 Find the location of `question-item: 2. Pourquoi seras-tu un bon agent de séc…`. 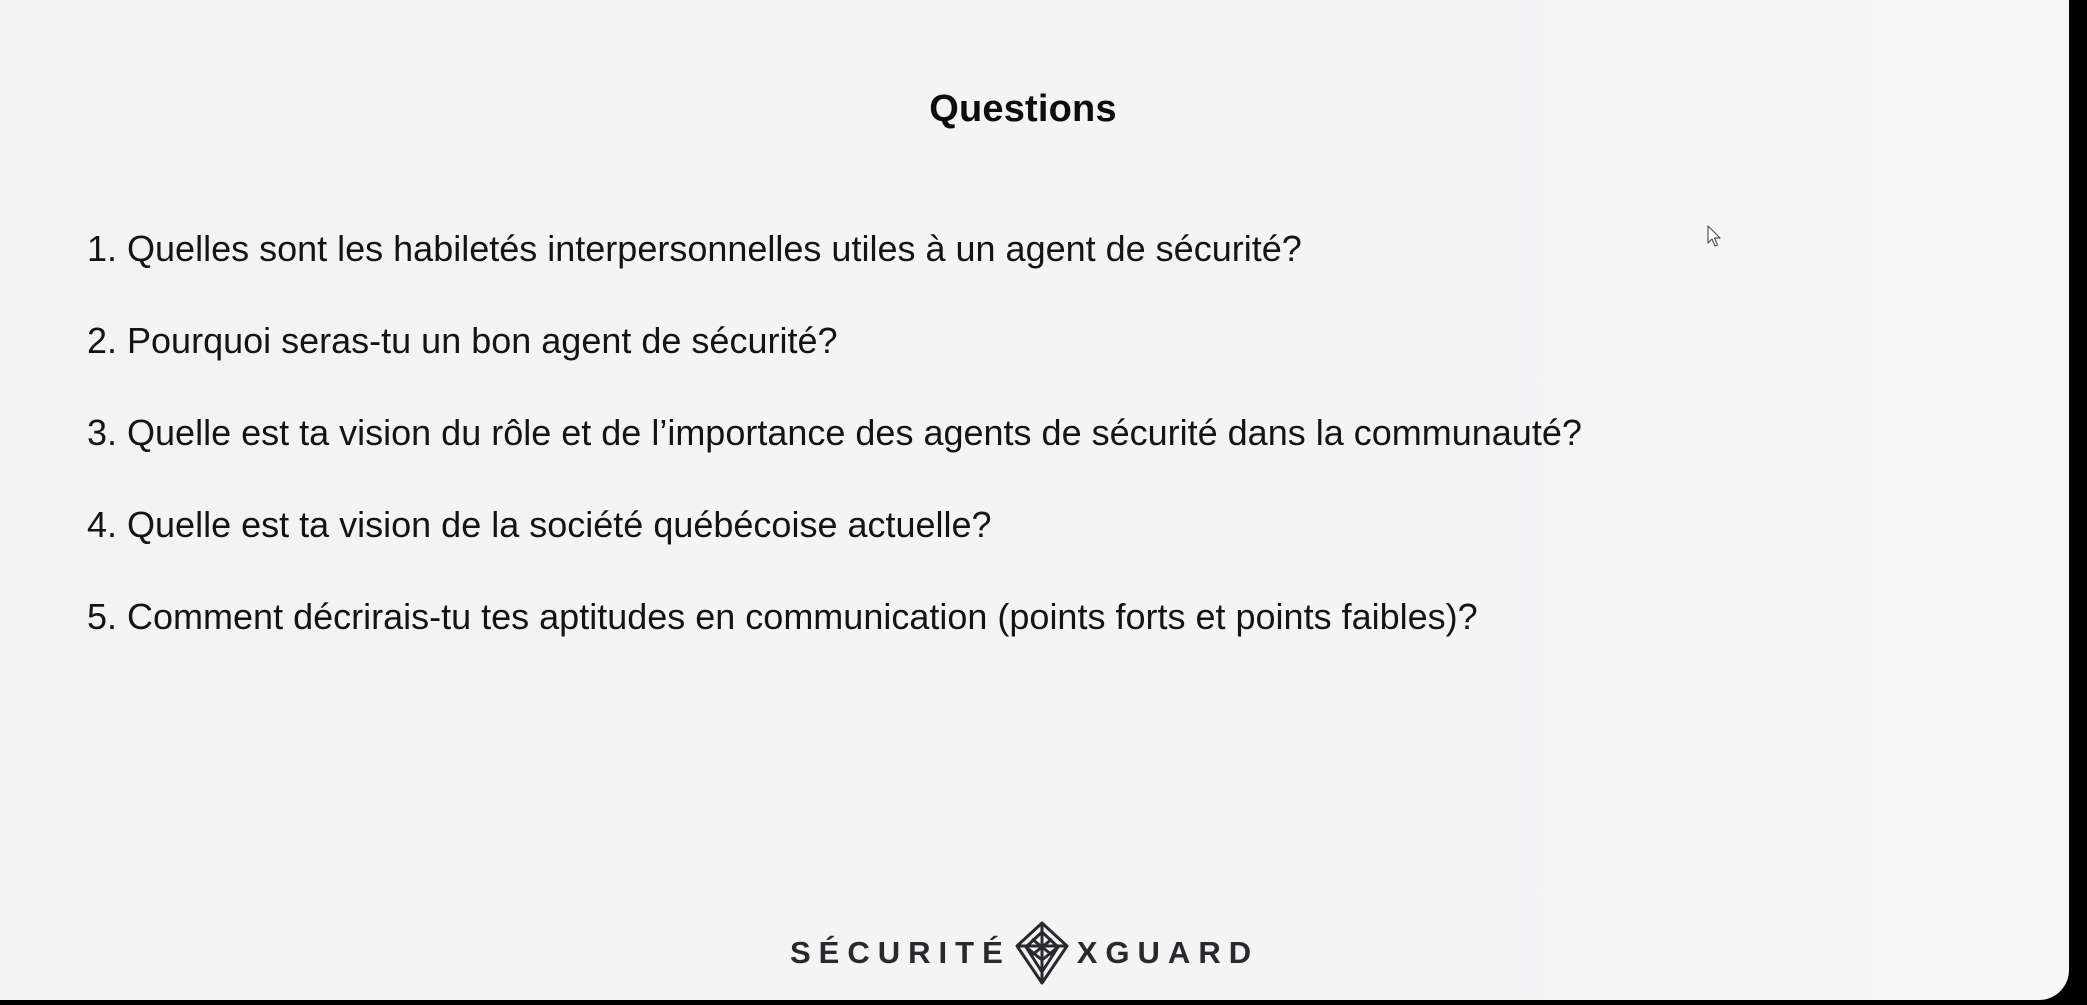

question-item: 2. Pourquoi seras-tu un bon agent de séc… is located at coordinates (462, 340).